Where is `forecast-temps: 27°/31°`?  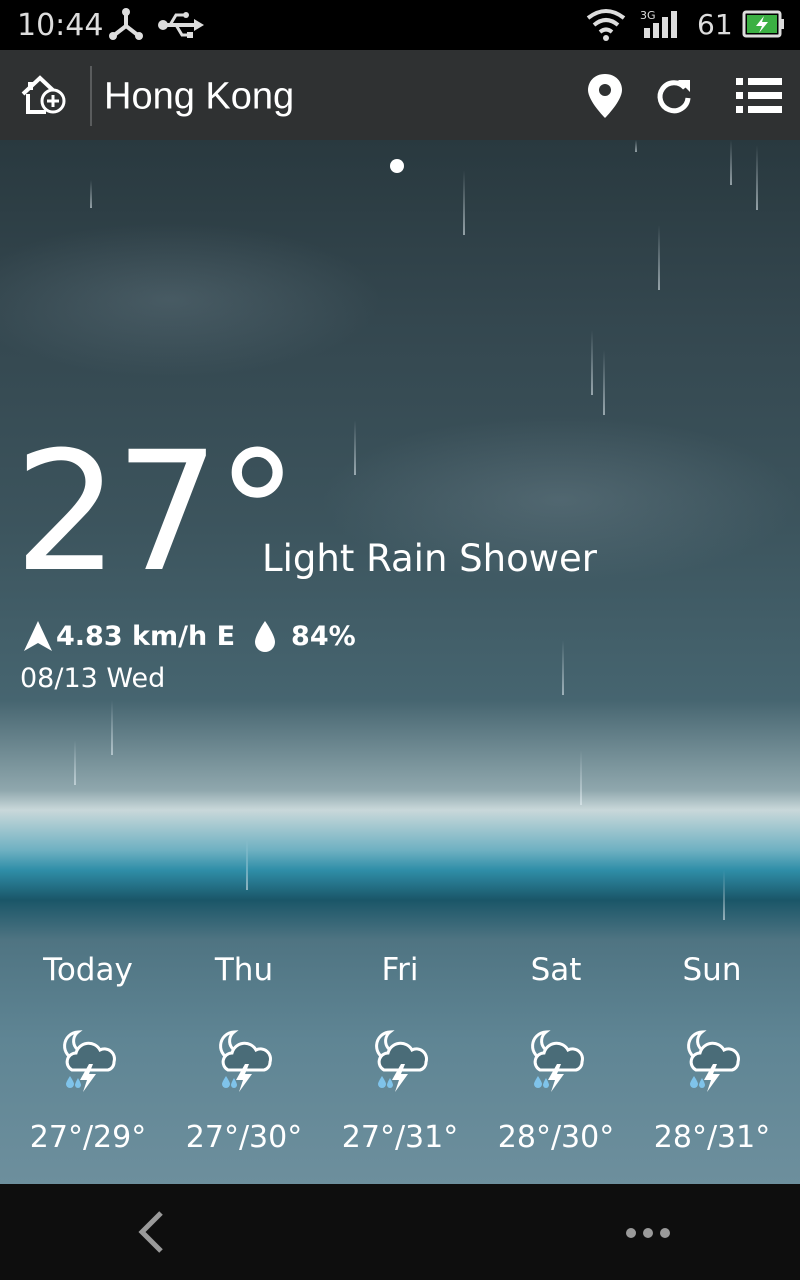
forecast-temps: 27°/31° is located at coordinates (400, 1137).